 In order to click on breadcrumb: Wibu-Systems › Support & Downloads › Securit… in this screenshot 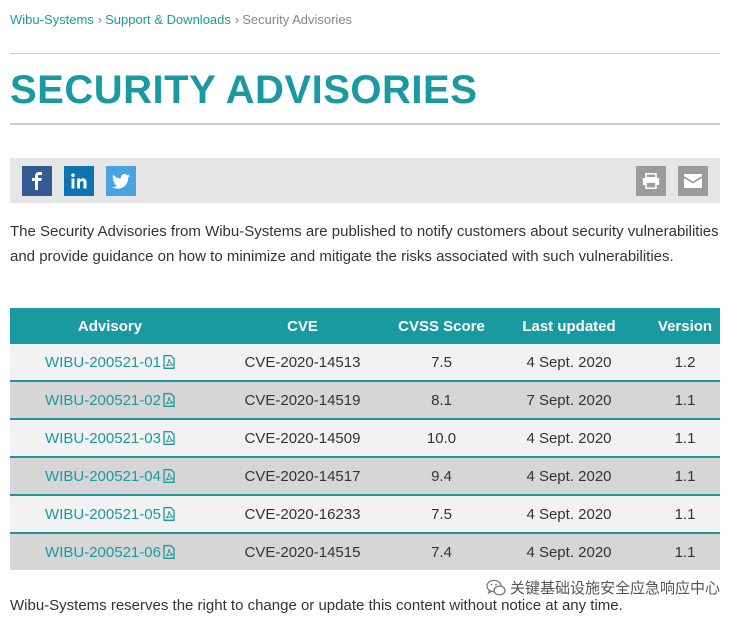, I will do `click(181, 19)`.